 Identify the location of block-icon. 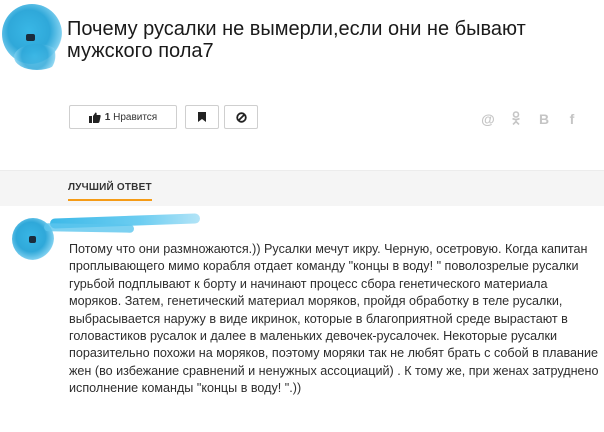
(241, 117).